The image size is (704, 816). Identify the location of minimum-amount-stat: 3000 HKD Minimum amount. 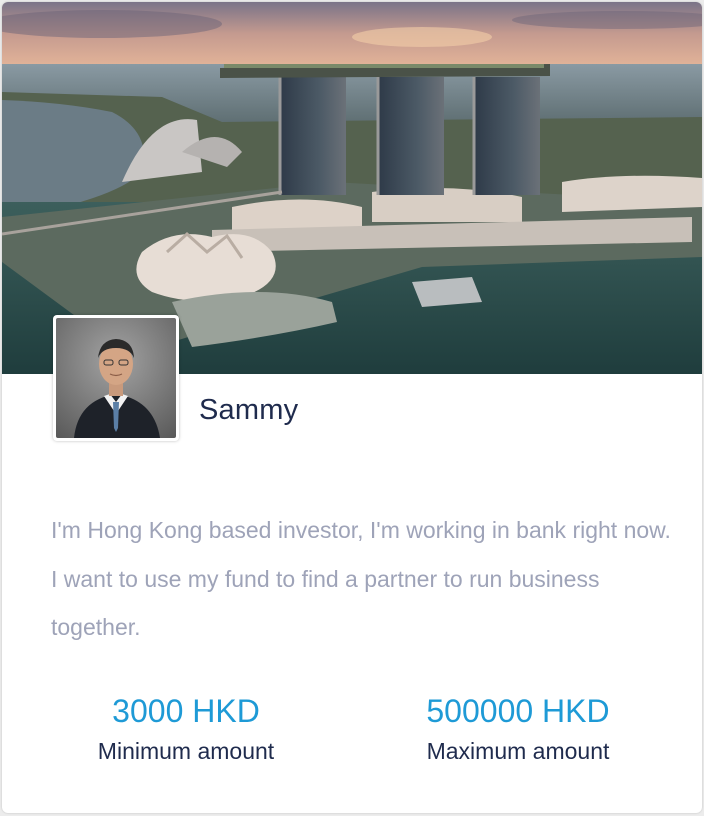
(186, 728).